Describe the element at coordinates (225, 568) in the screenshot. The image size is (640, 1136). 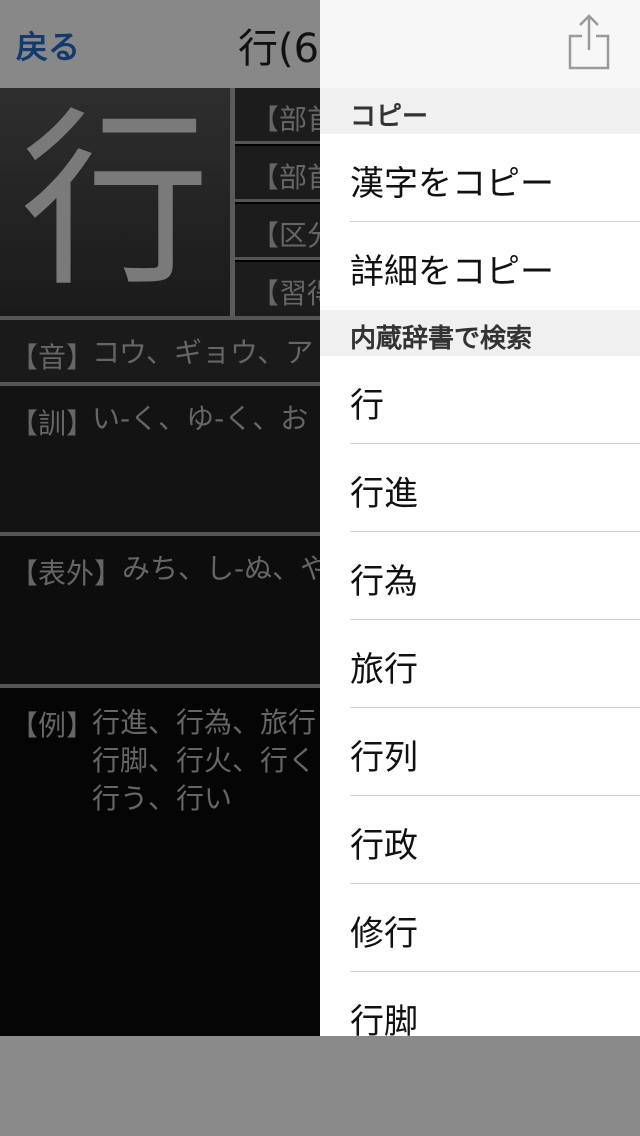
I see `hyogai-reading-text: みち、し-ぬ、や` at that location.